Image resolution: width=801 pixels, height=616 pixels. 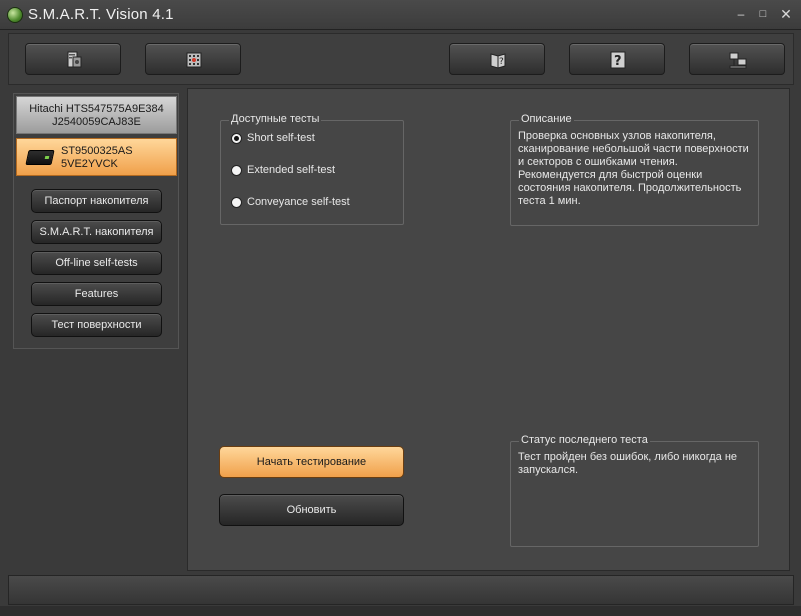 What do you see at coordinates (741, 14) in the screenshot?
I see `minimize-button: –` at bounding box center [741, 14].